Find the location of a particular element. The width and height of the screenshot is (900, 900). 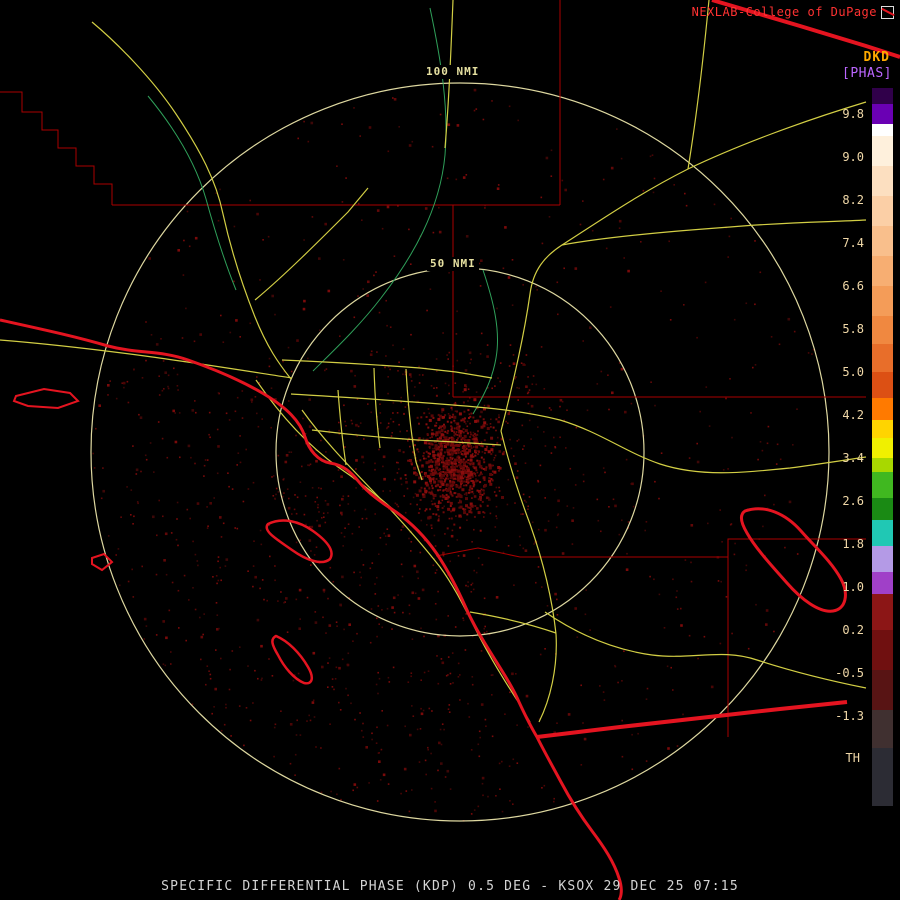

mexico-border-line is located at coordinates (692, 719).